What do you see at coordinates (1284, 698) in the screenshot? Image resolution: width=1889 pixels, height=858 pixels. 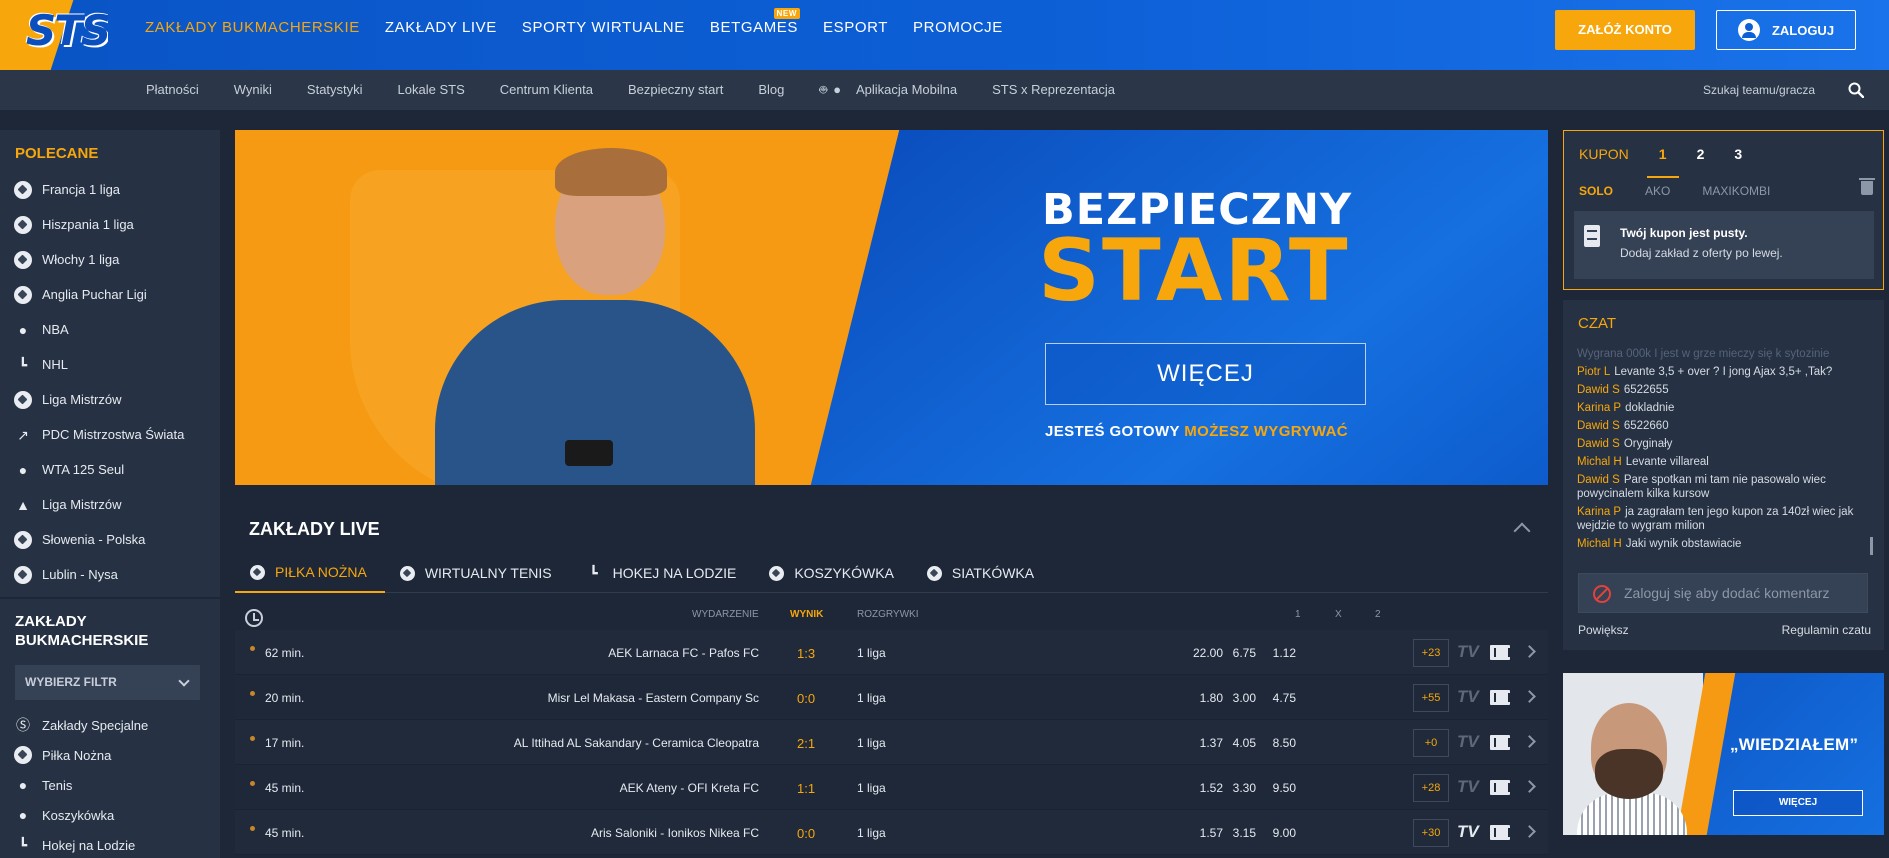 I see `odd-2: 4.75` at bounding box center [1284, 698].